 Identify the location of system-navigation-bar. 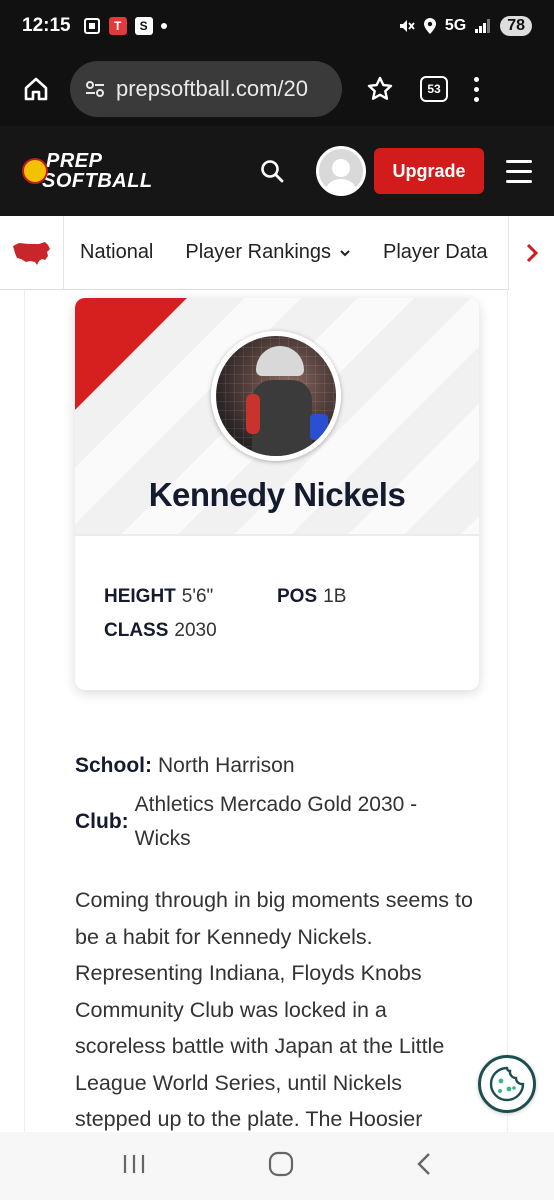
(277, 1166).